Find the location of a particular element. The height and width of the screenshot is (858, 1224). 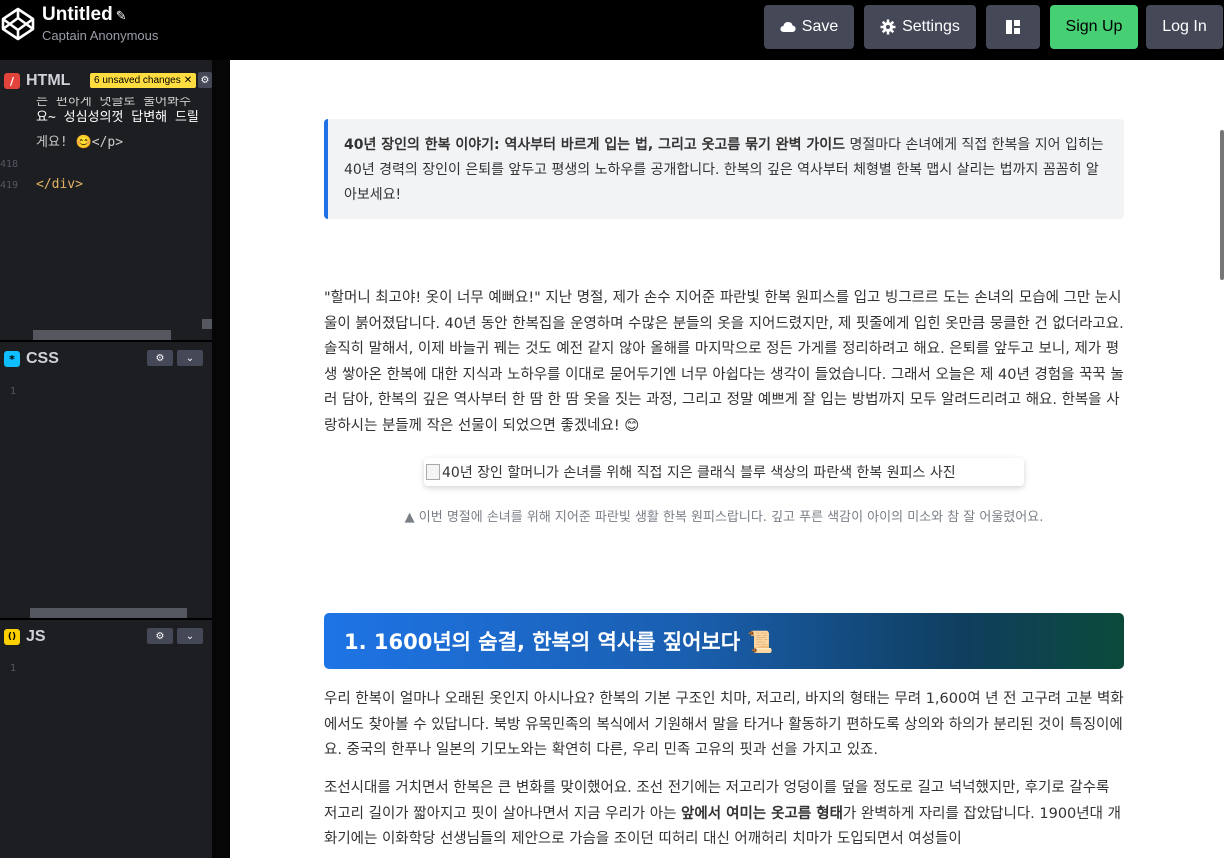

css-editor-header: * CSS ⚙ ⌄ is located at coordinates (106, 359).